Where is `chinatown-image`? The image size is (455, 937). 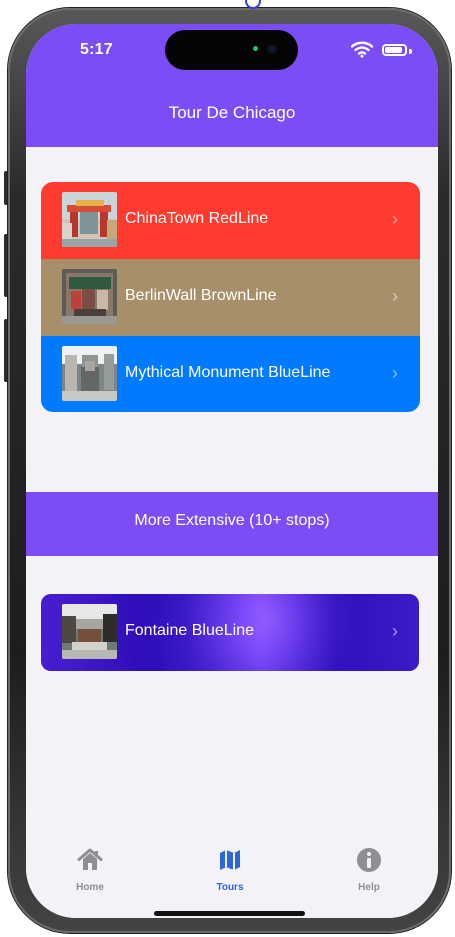
chinatown-image is located at coordinates (89, 219).